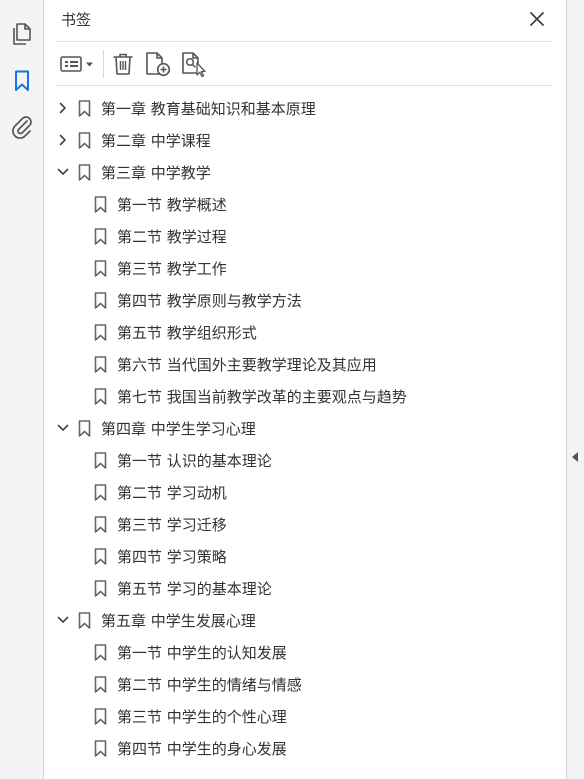 The image size is (584, 779). I want to click on delete-bookmark-button, so click(123, 64).